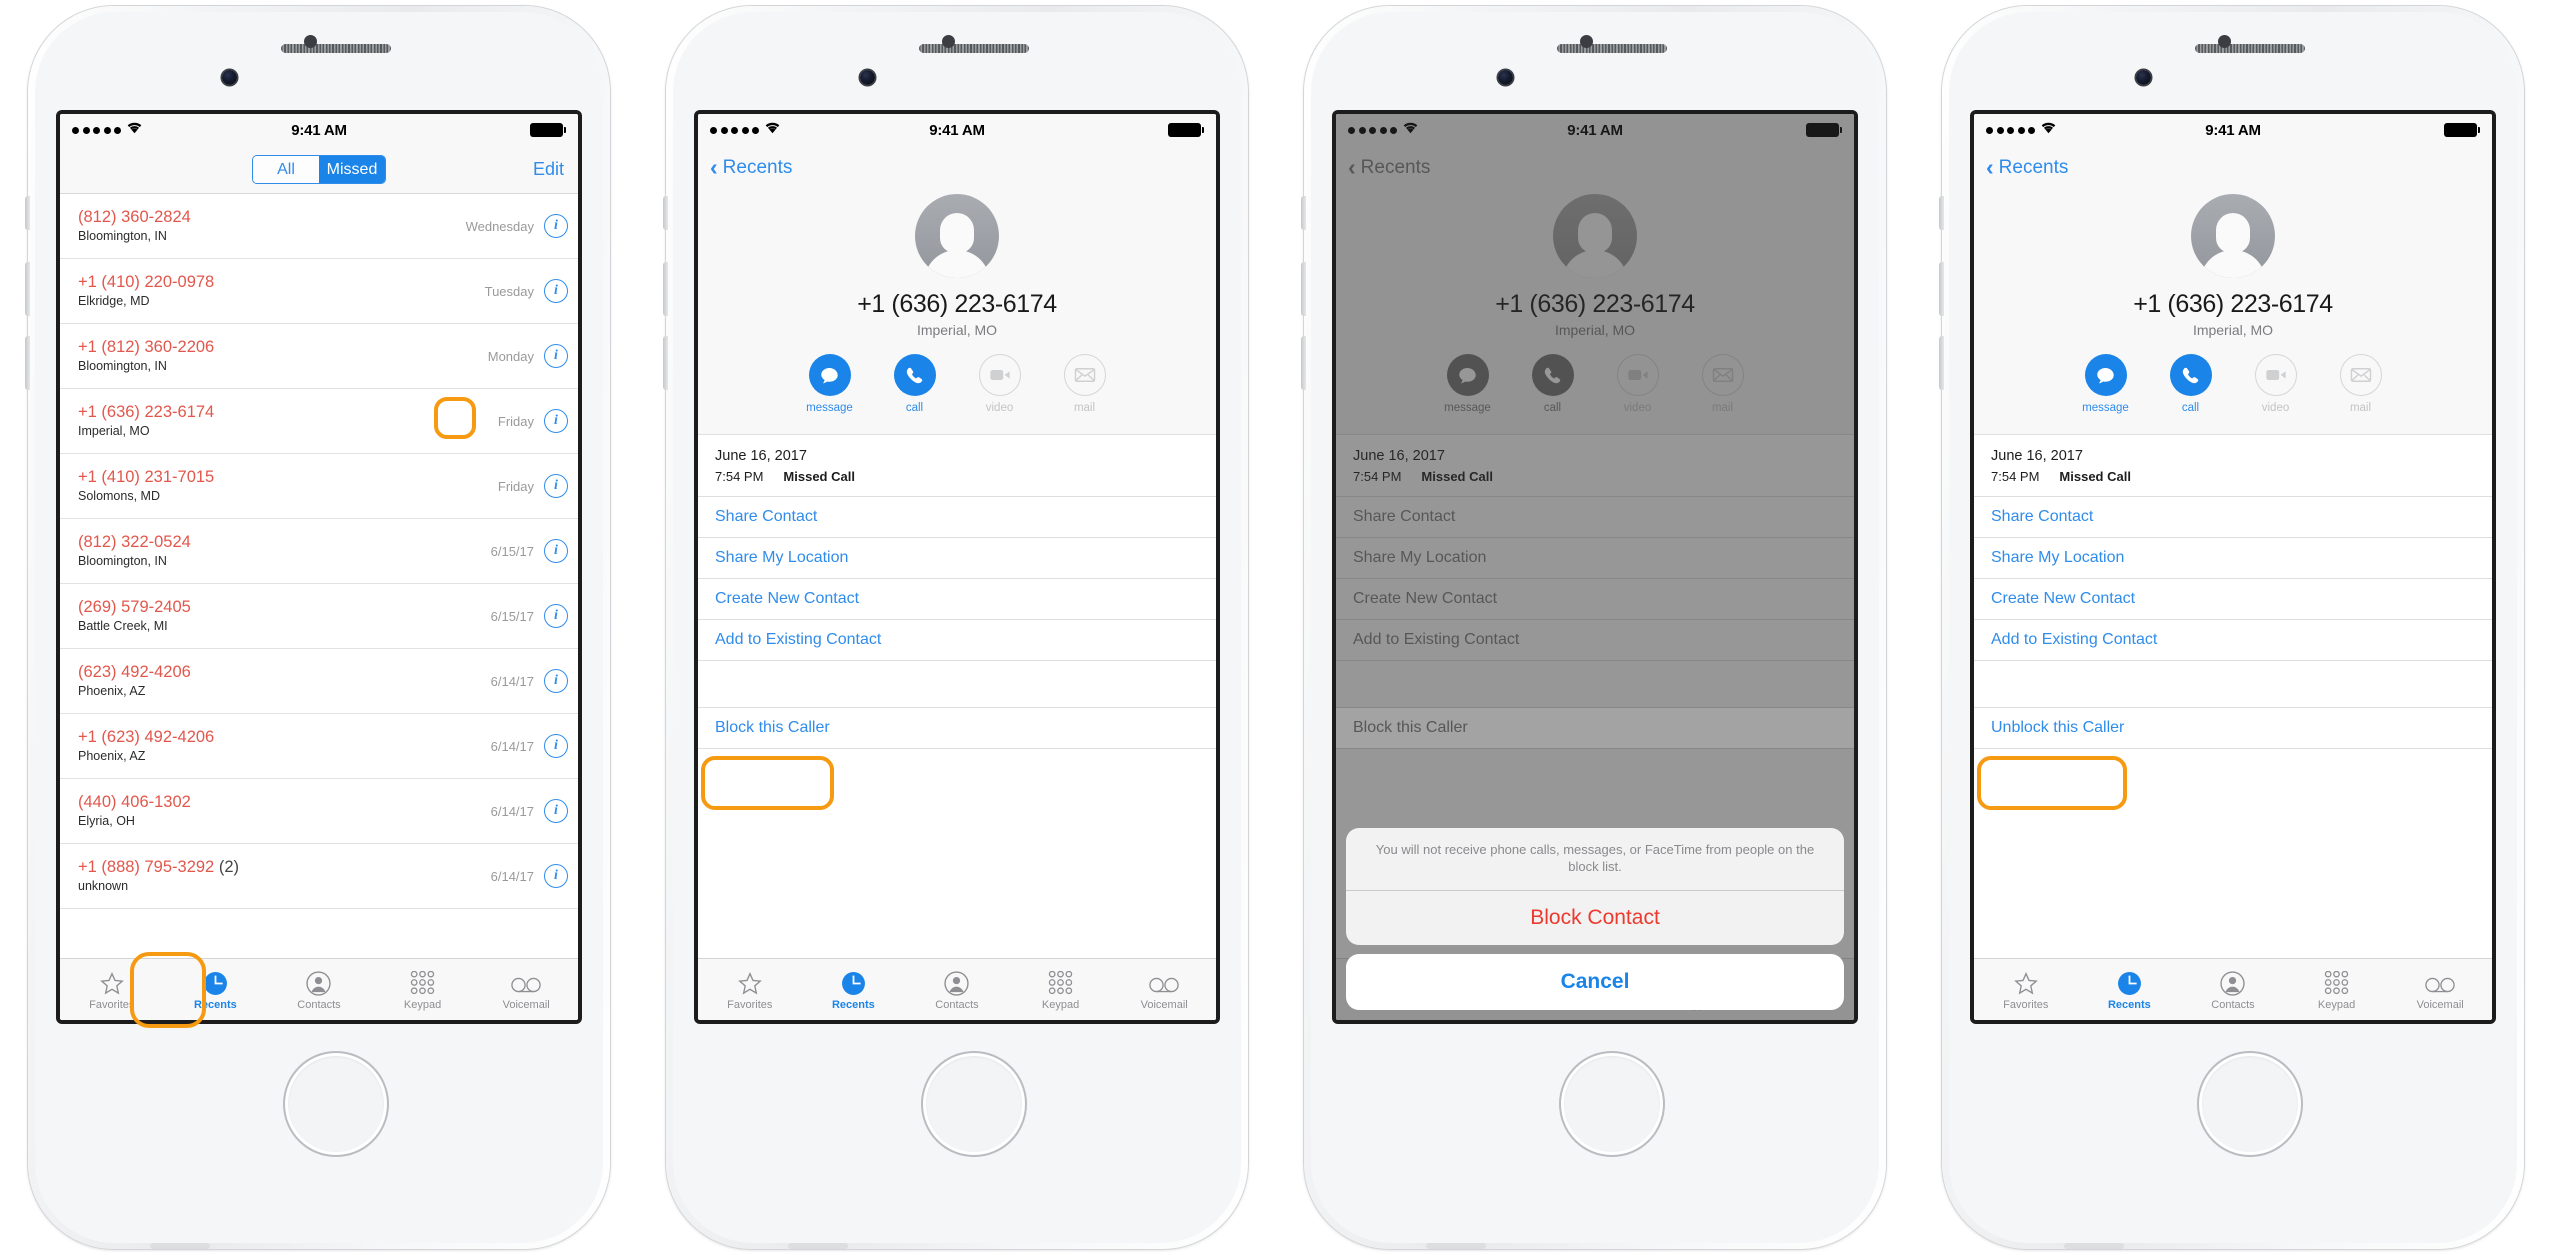 The image size is (2552, 1255). What do you see at coordinates (114, 431) in the screenshot?
I see `call-location: Imperial, MO` at bounding box center [114, 431].